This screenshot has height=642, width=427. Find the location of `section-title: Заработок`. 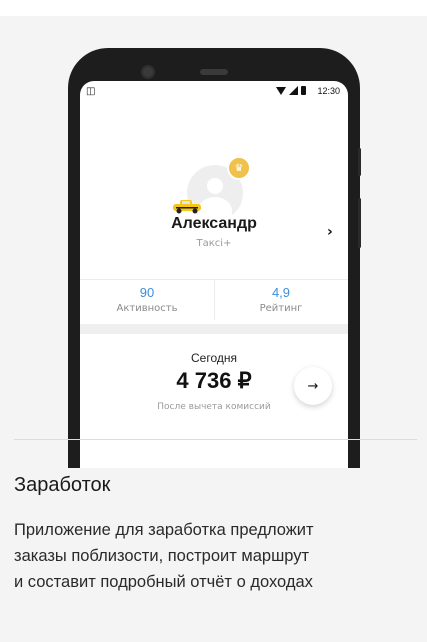

section-title: Заработок is located at coordinates (62, 485).